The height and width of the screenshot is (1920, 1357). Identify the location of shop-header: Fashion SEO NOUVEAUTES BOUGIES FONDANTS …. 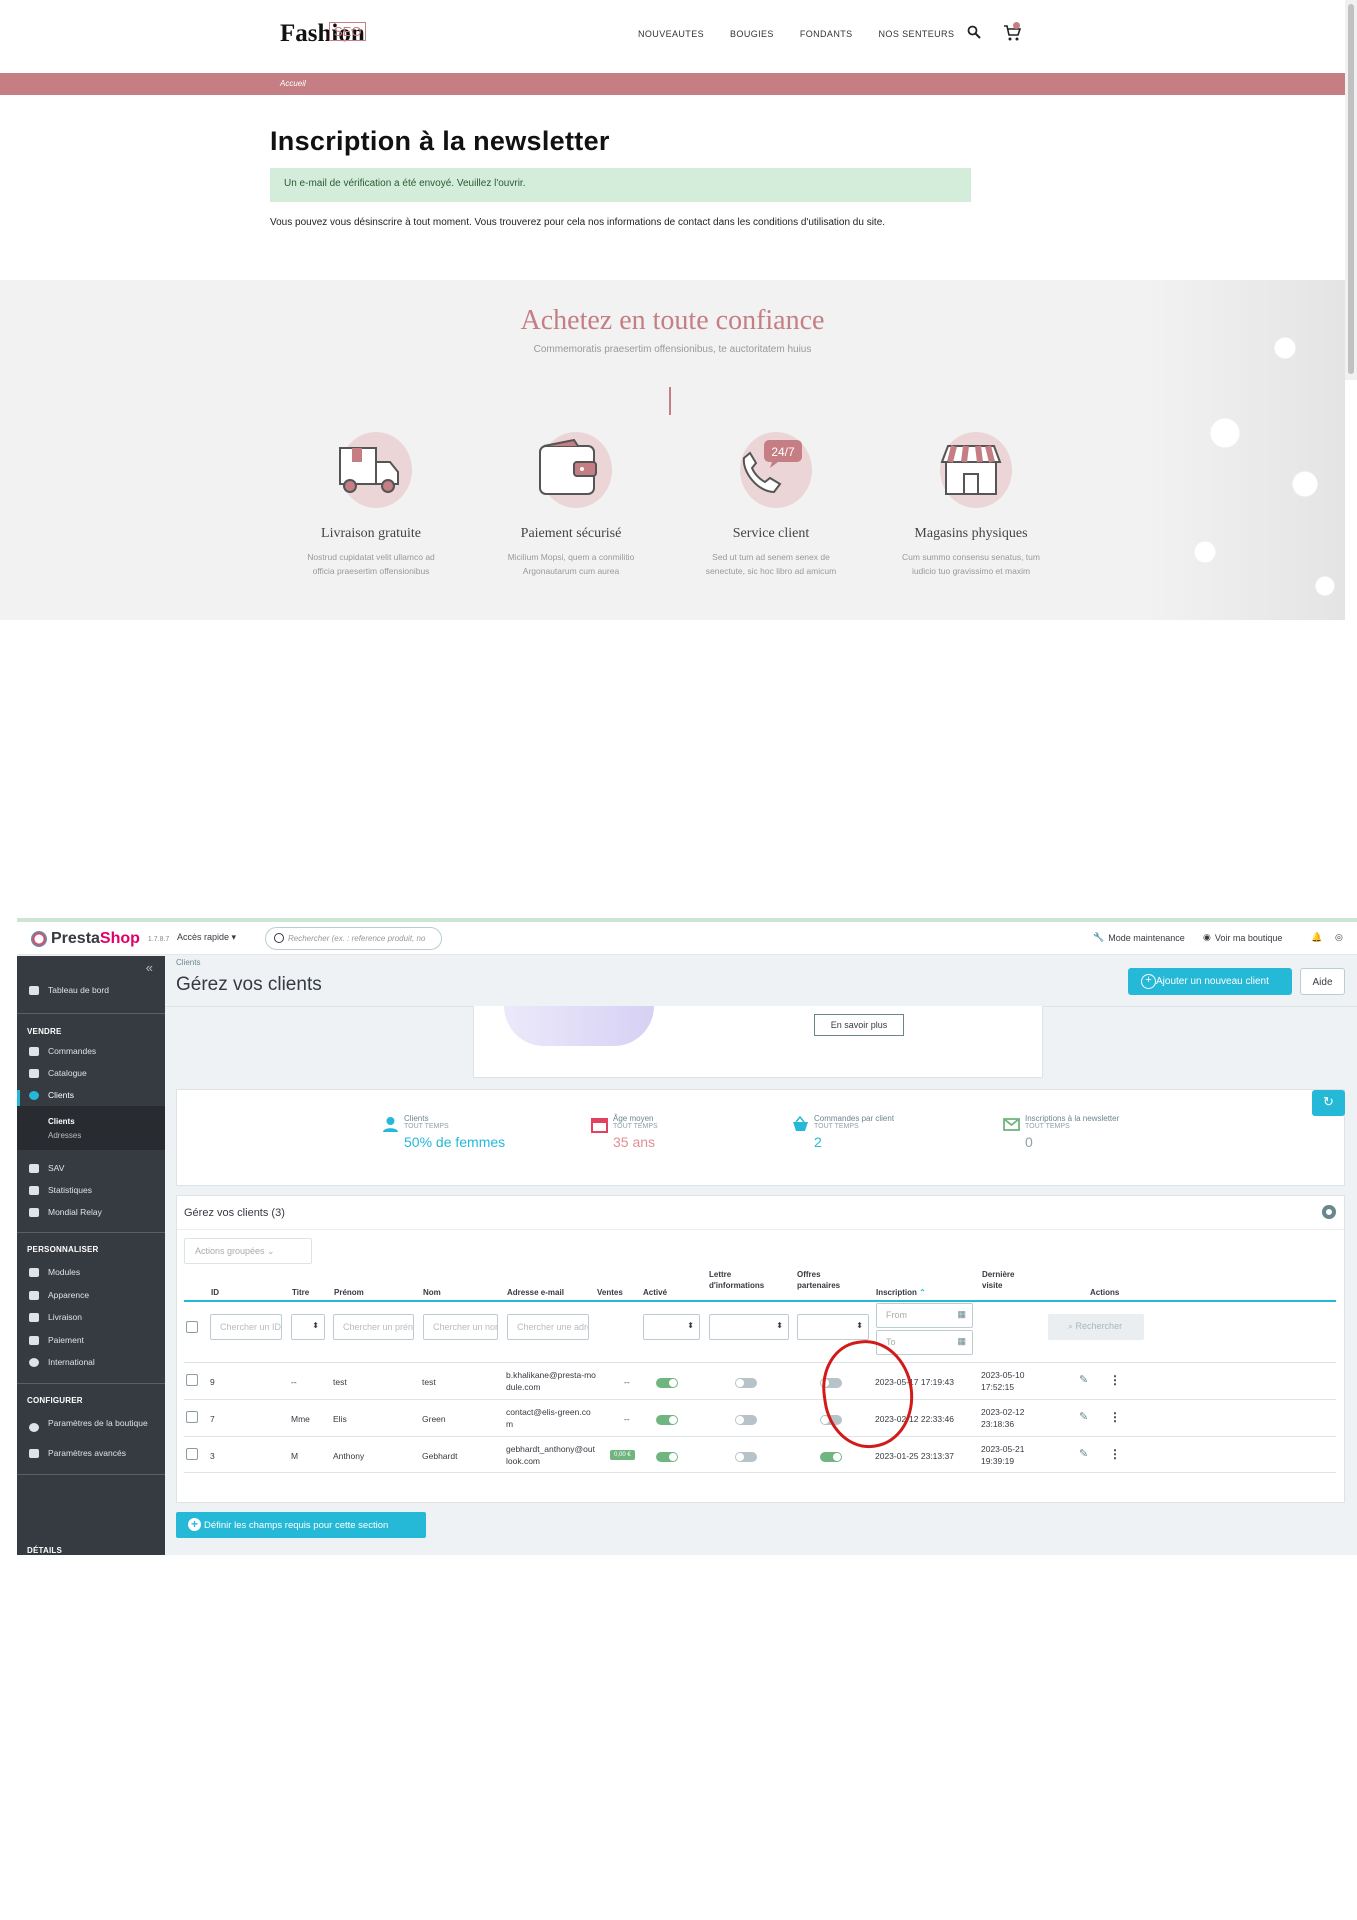
(672, 36).